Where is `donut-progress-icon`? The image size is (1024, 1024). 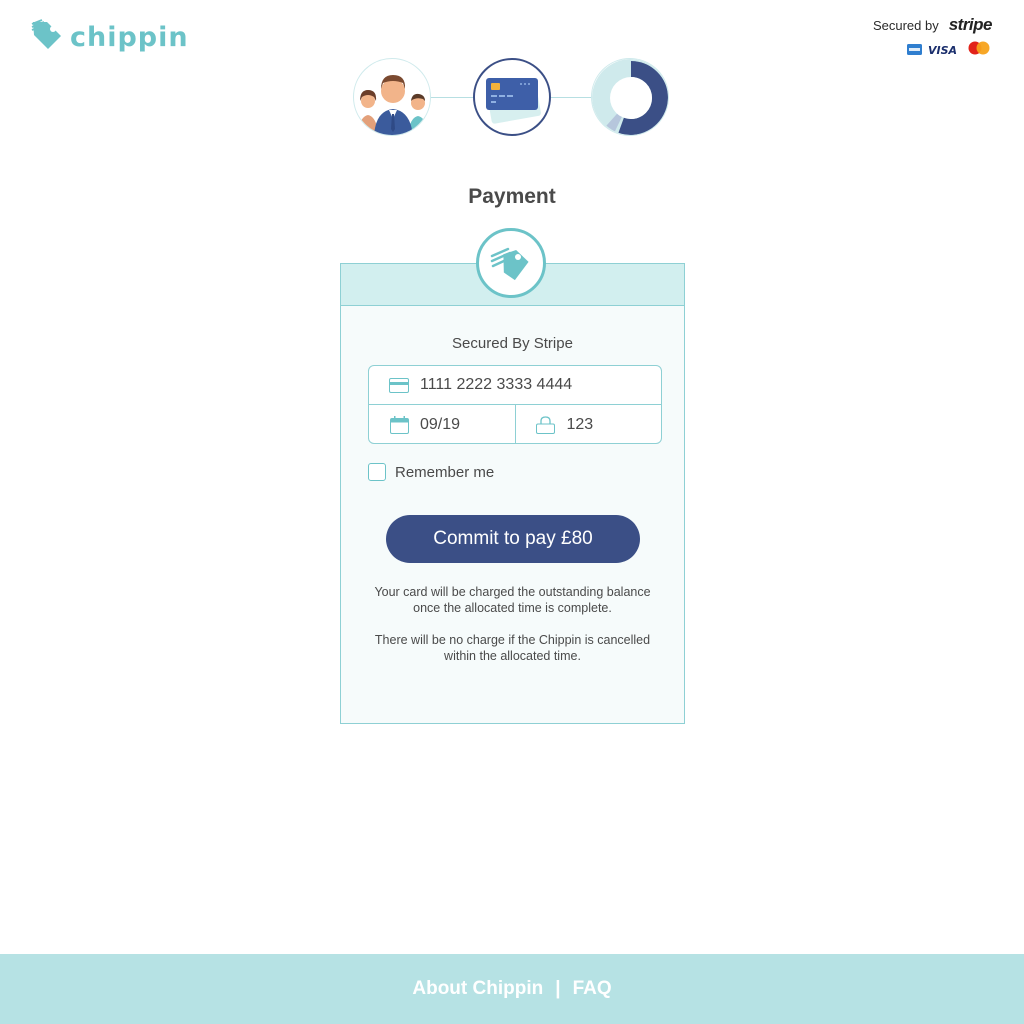
donut-progress-icon is located at coordinates (630, 97).